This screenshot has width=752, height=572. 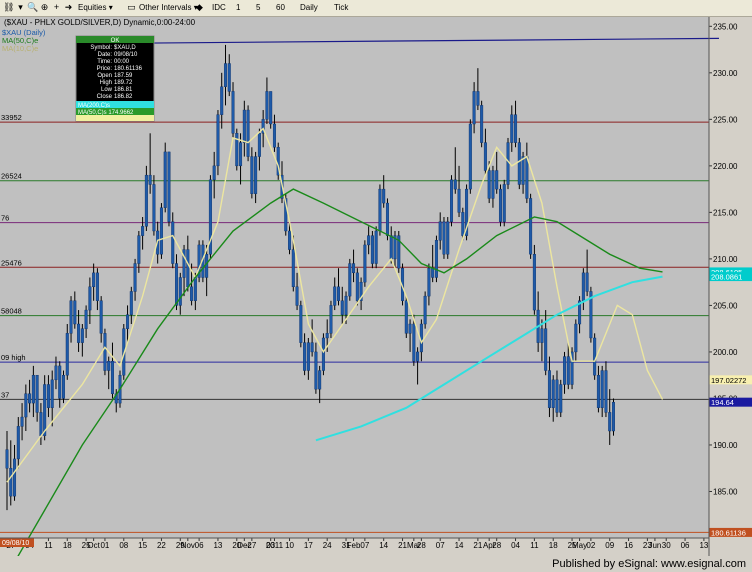 What do you see at coordinates (44, 7) in the screenshot?
I see `zoom-icon: ⊕` at bounding box center [44, 7].